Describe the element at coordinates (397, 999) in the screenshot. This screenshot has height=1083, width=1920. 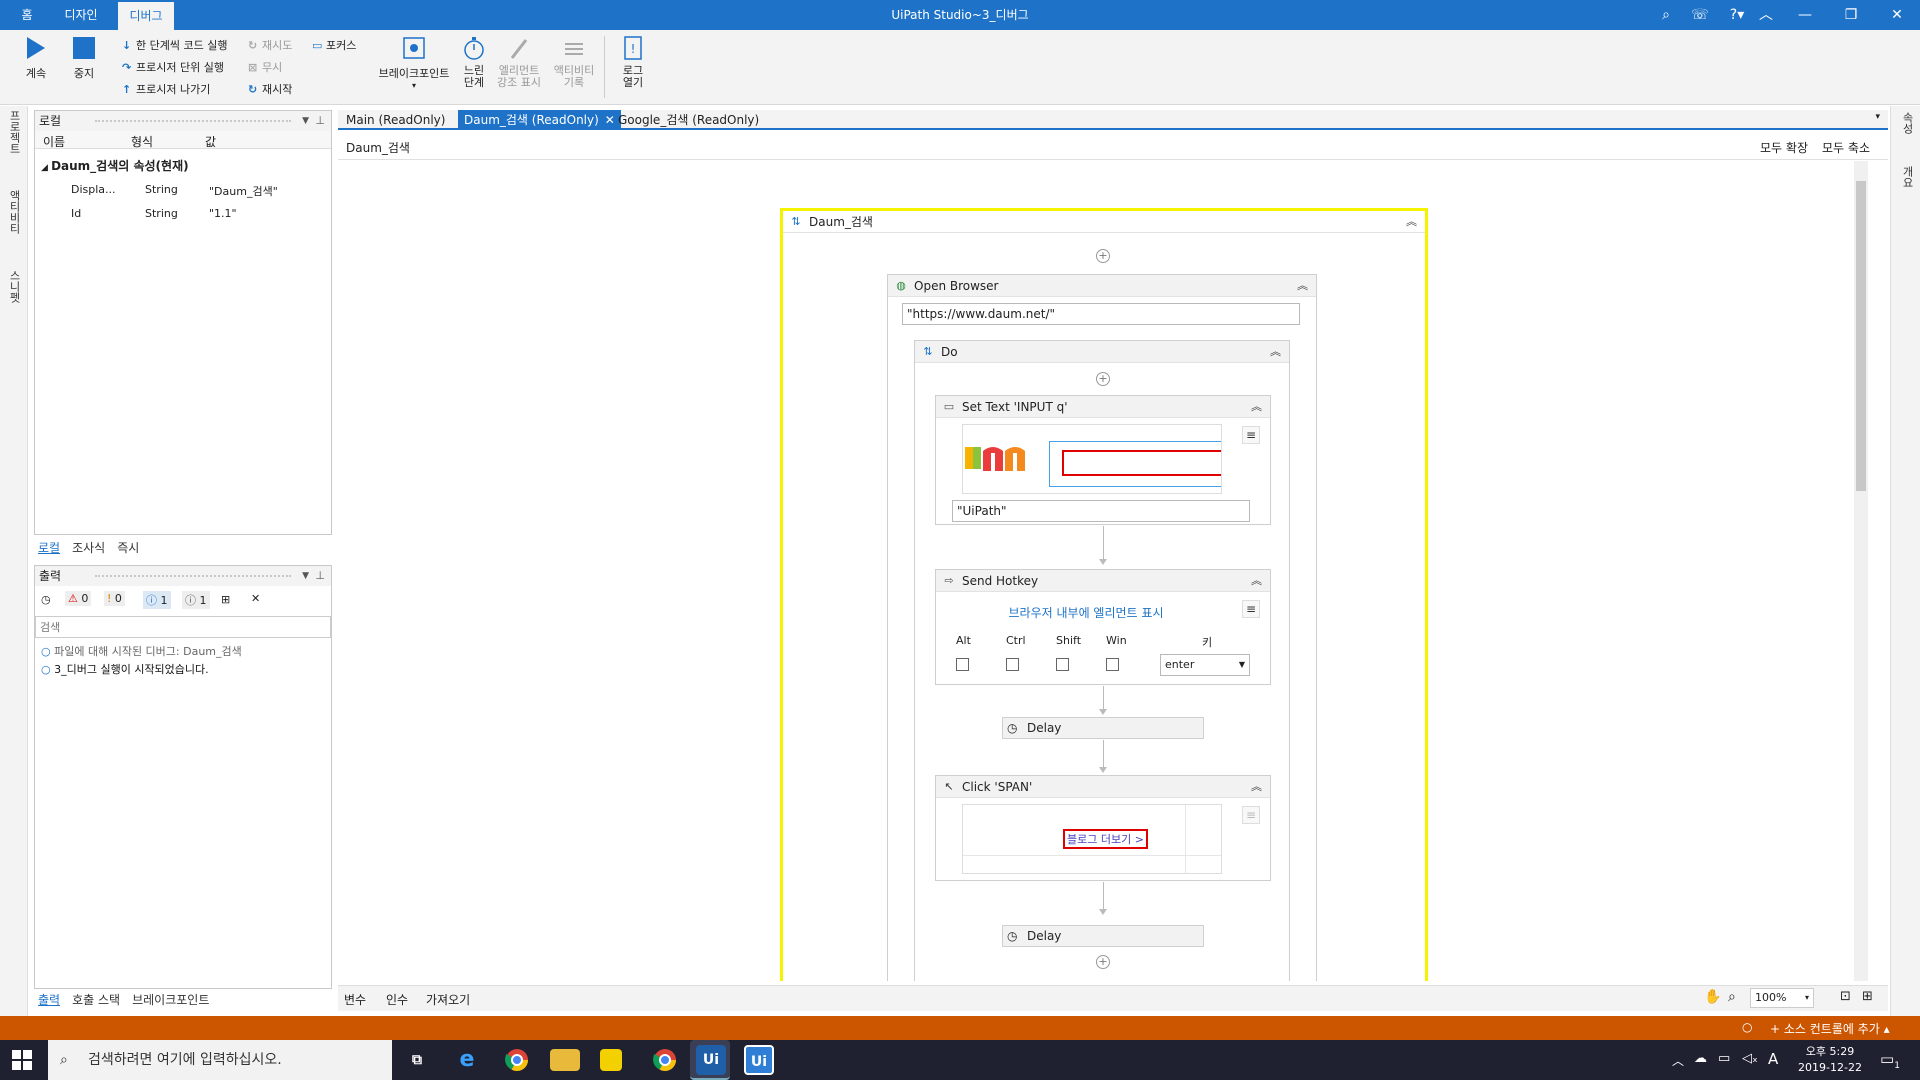
I see `arguments-tab: 인수` at that location.